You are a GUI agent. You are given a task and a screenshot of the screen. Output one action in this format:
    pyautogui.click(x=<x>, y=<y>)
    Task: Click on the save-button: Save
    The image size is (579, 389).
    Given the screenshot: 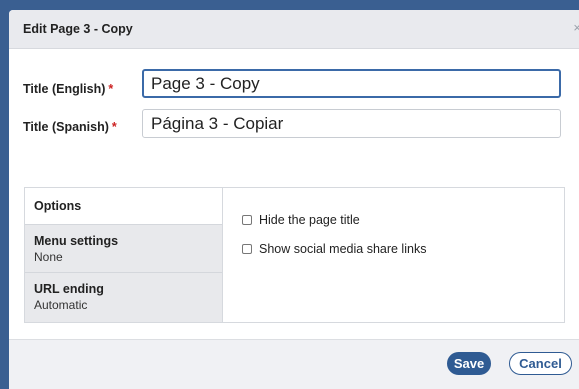 What is the action you would take?
    pyautogui.click(x=469, y=363)
    